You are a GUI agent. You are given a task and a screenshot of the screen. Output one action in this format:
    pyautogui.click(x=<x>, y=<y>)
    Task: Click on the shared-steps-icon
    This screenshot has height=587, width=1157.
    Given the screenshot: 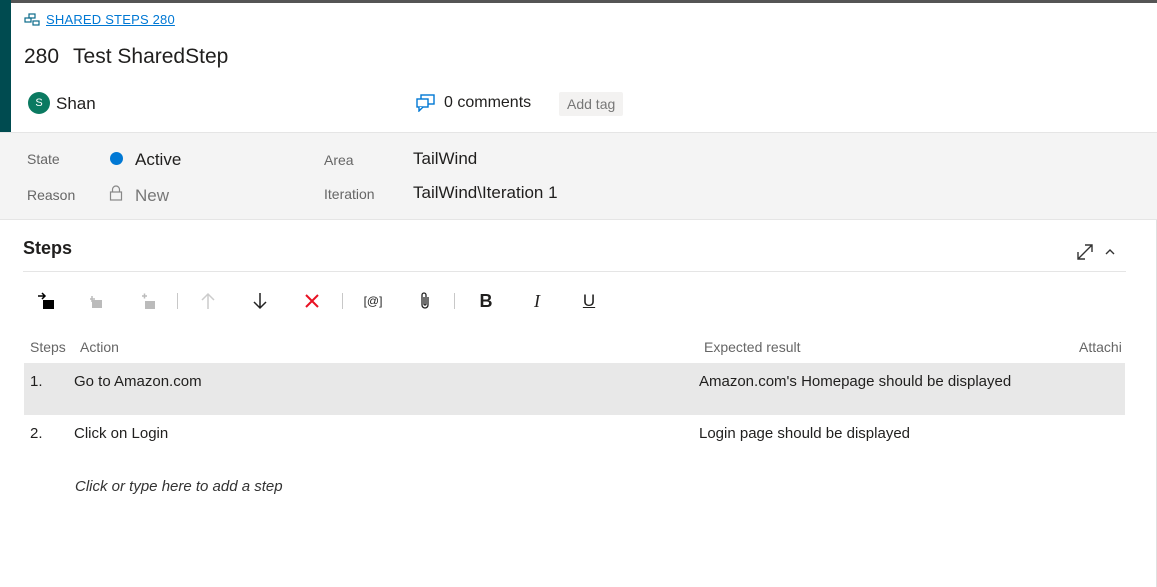 What is the action you would take?
    pyautogui.click(x=32, y=19)
    